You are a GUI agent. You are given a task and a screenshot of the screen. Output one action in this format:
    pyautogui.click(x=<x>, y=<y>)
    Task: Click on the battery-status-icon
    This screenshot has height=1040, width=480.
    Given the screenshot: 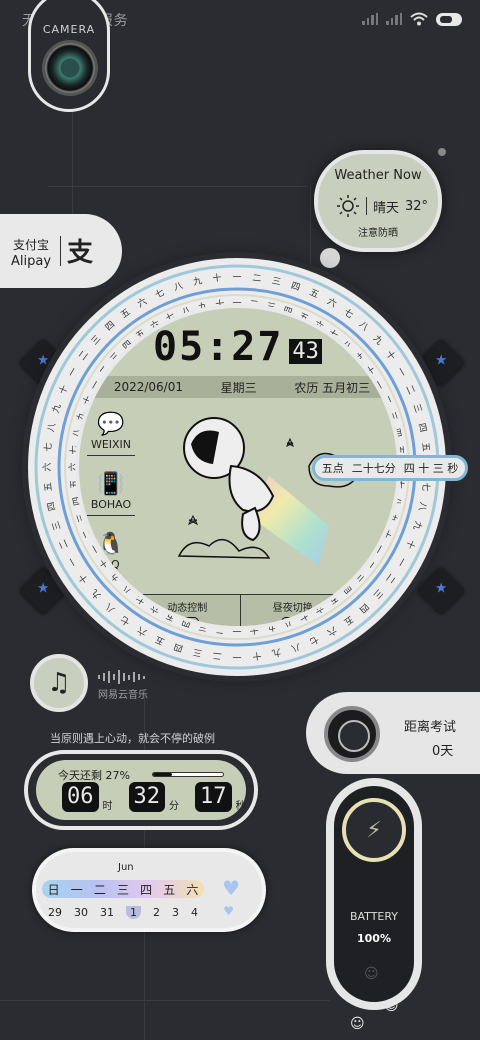 What is the action you would take?
    pyautogui.click(x=449, y=19)
    